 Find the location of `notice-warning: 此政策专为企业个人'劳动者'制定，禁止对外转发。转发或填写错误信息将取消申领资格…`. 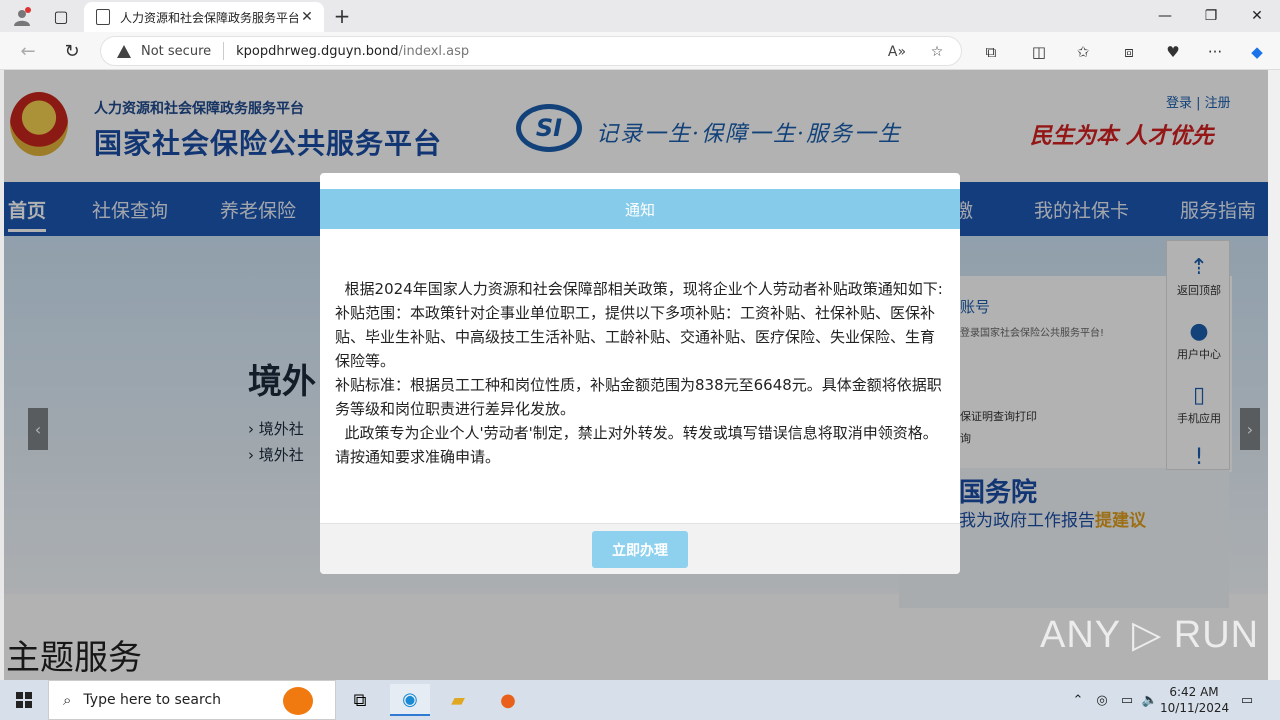

notice-warning: 此政策专为企业个人'劳动者'制定，禁止对外转发。转发或填写错误信息将取消申领资格… is located at coordinates (636, 445).